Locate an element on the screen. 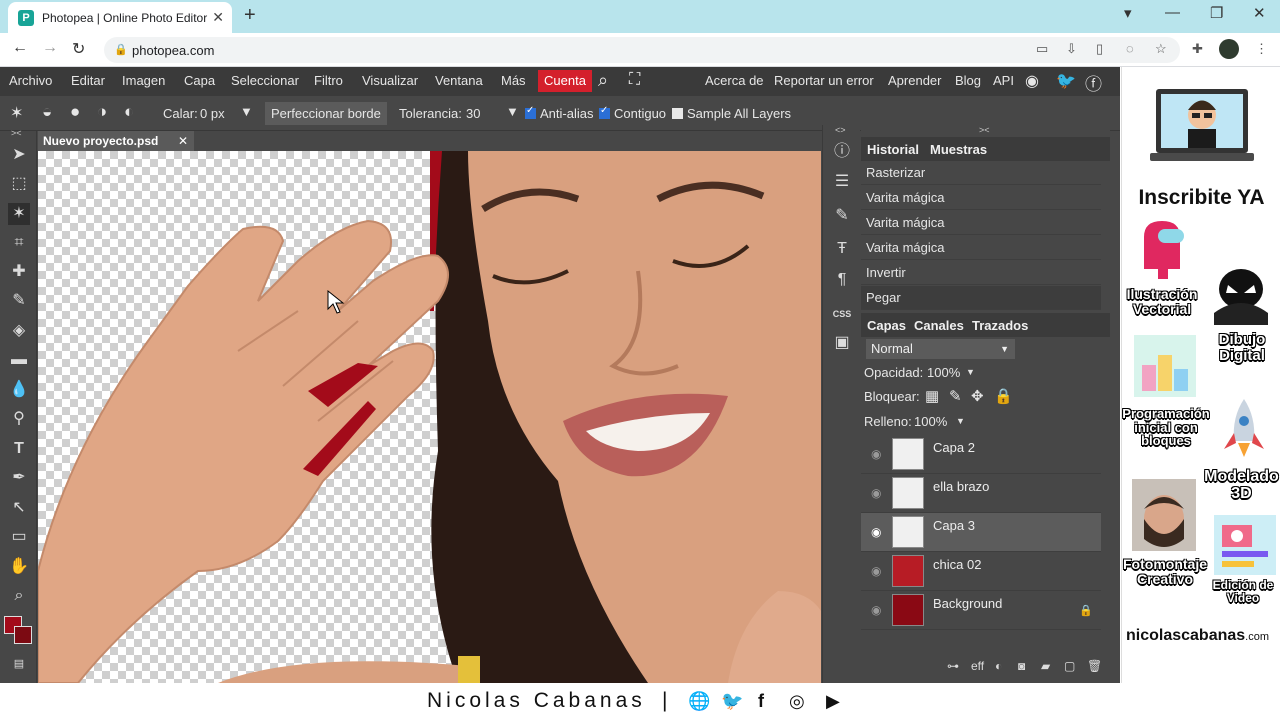  menu-mas: Más is located at coordinates (513, 80).